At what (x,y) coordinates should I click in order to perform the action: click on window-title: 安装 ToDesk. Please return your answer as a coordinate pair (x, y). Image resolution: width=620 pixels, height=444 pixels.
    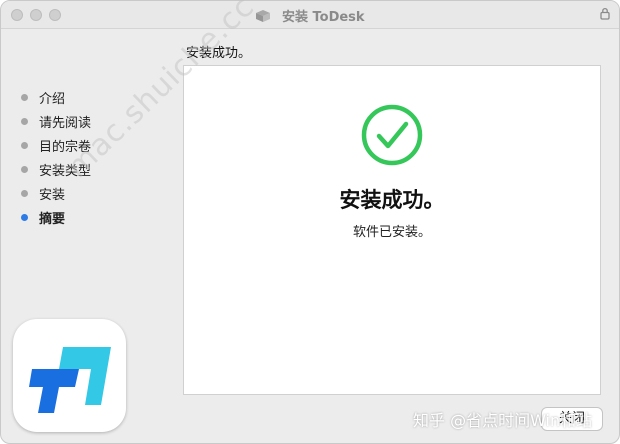
    Looking at the image, I should click on (323, 17).